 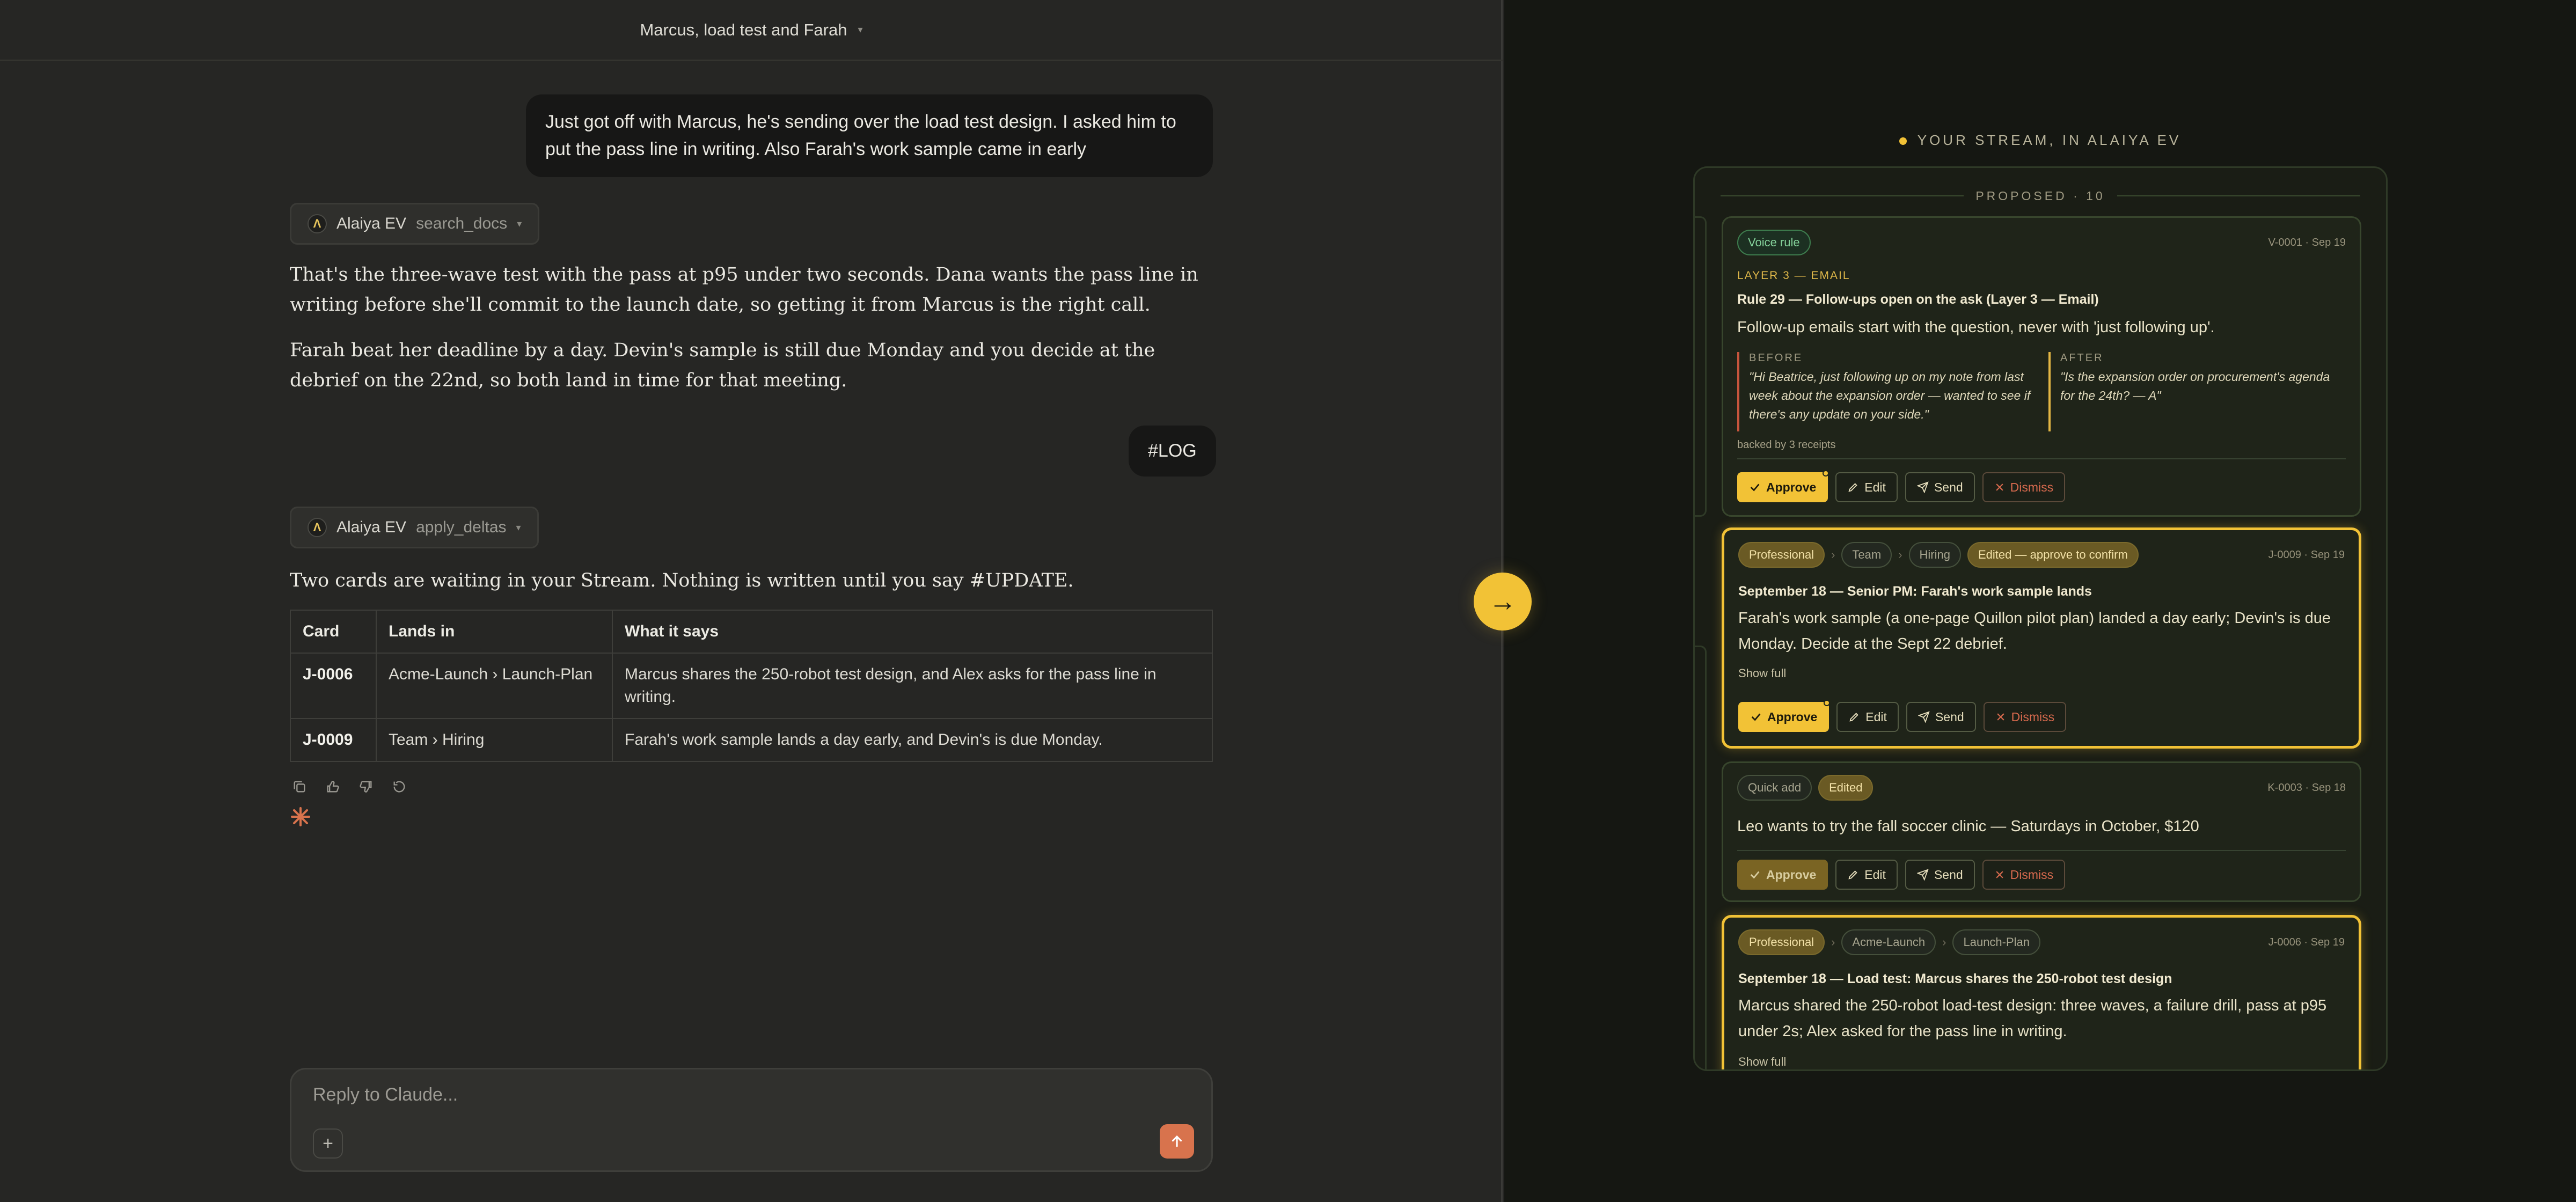 What do you see at coordinates (519, 223) in the screenshot?
I see `chevron-down-icon: ▾` at bounding box center [519, 223].